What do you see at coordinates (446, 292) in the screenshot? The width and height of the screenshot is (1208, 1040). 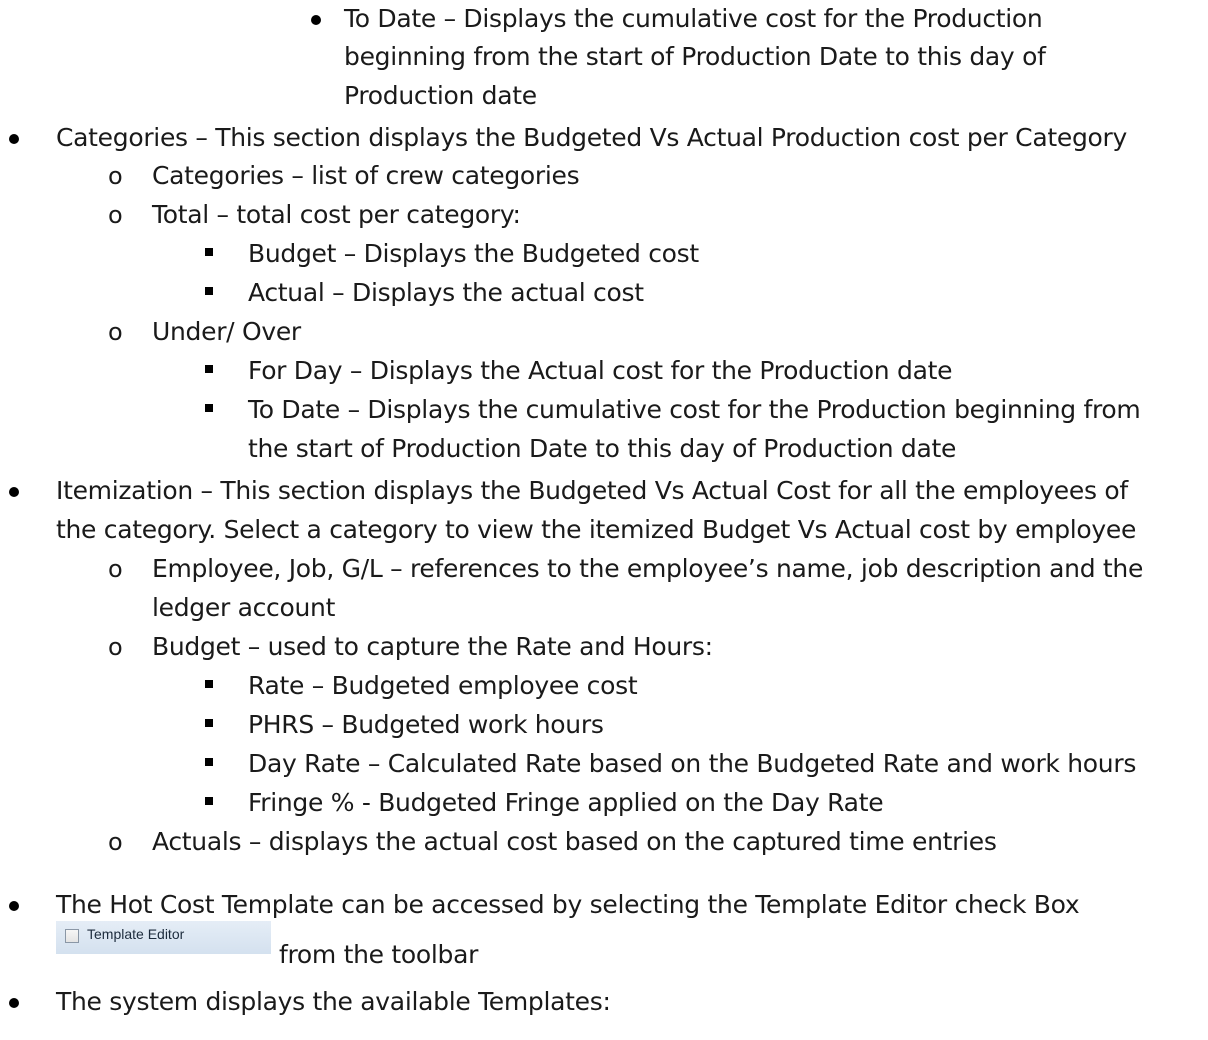 I see `paragraph-line: Actual – Displays the actual cost` at bounding box center [446, 292].